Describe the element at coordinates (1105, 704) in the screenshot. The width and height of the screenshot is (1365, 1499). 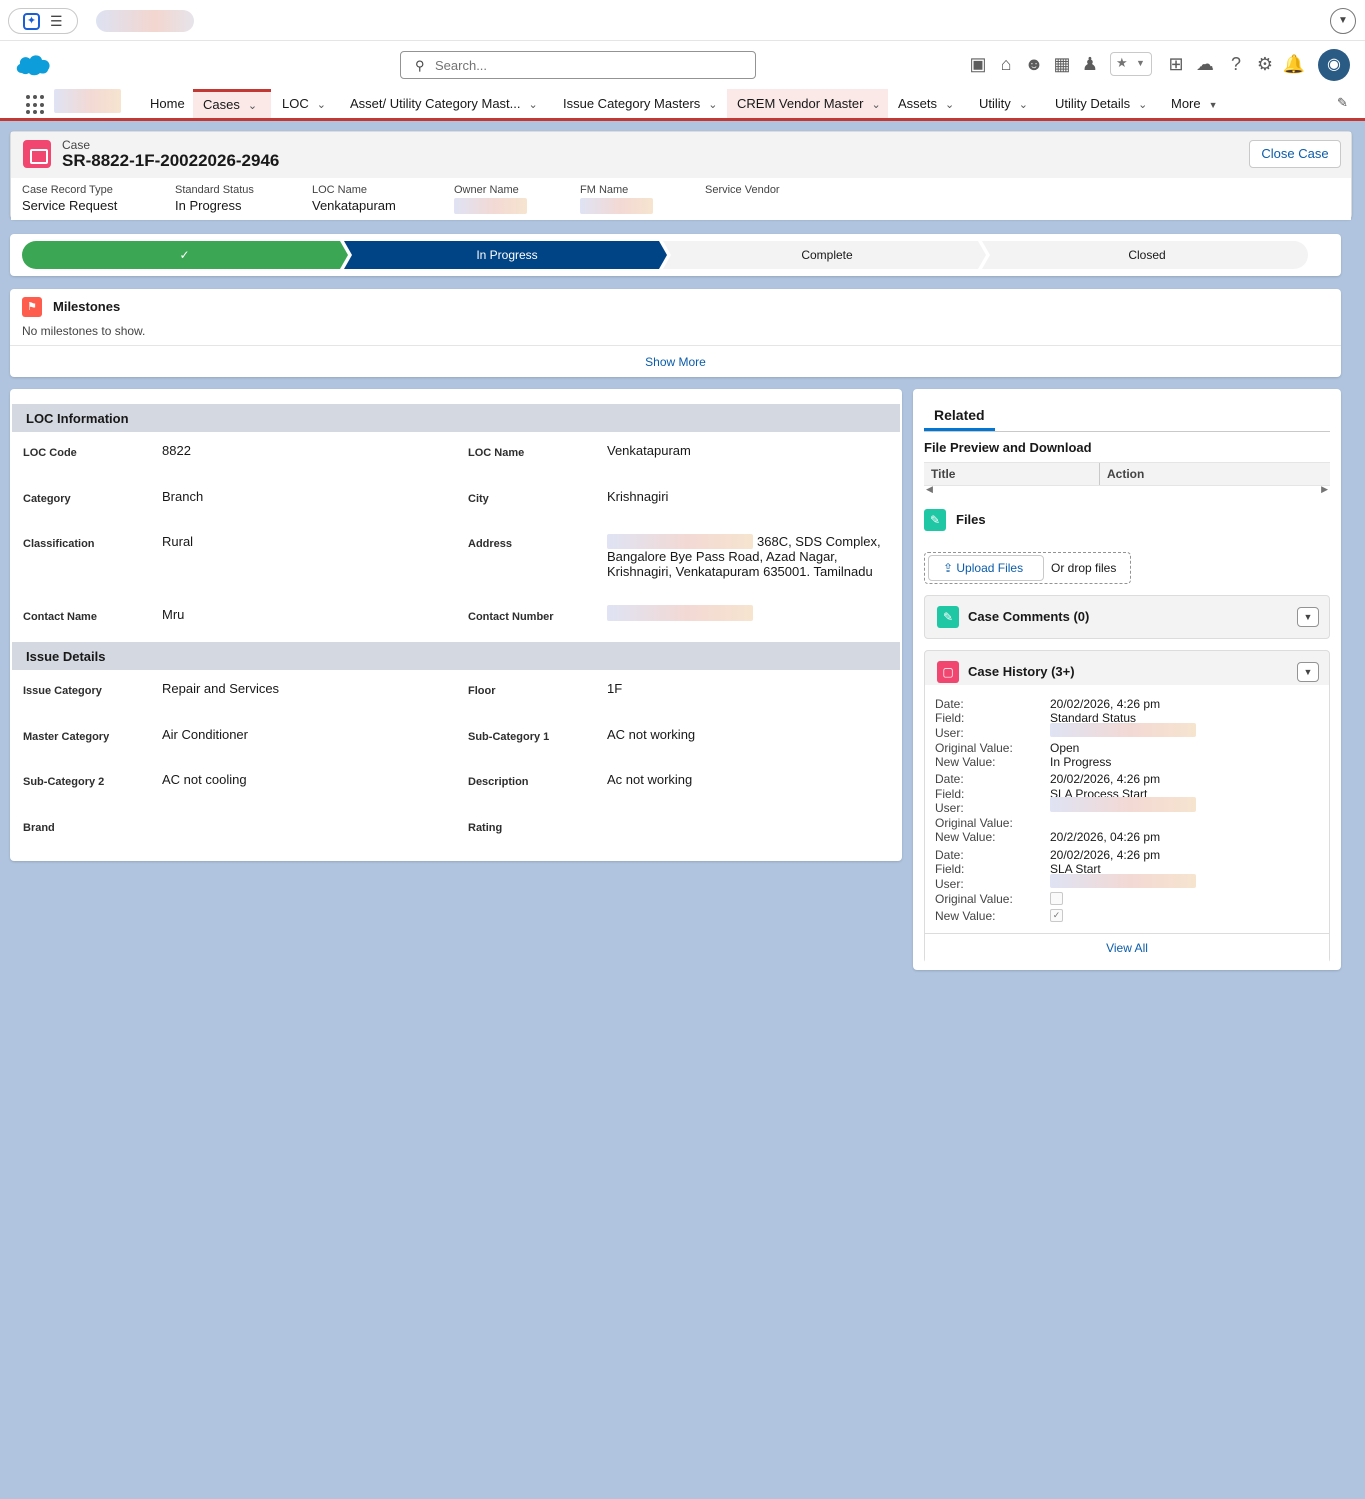
I see `history-date: 20/02/2026, 4:26 pm` at that location.